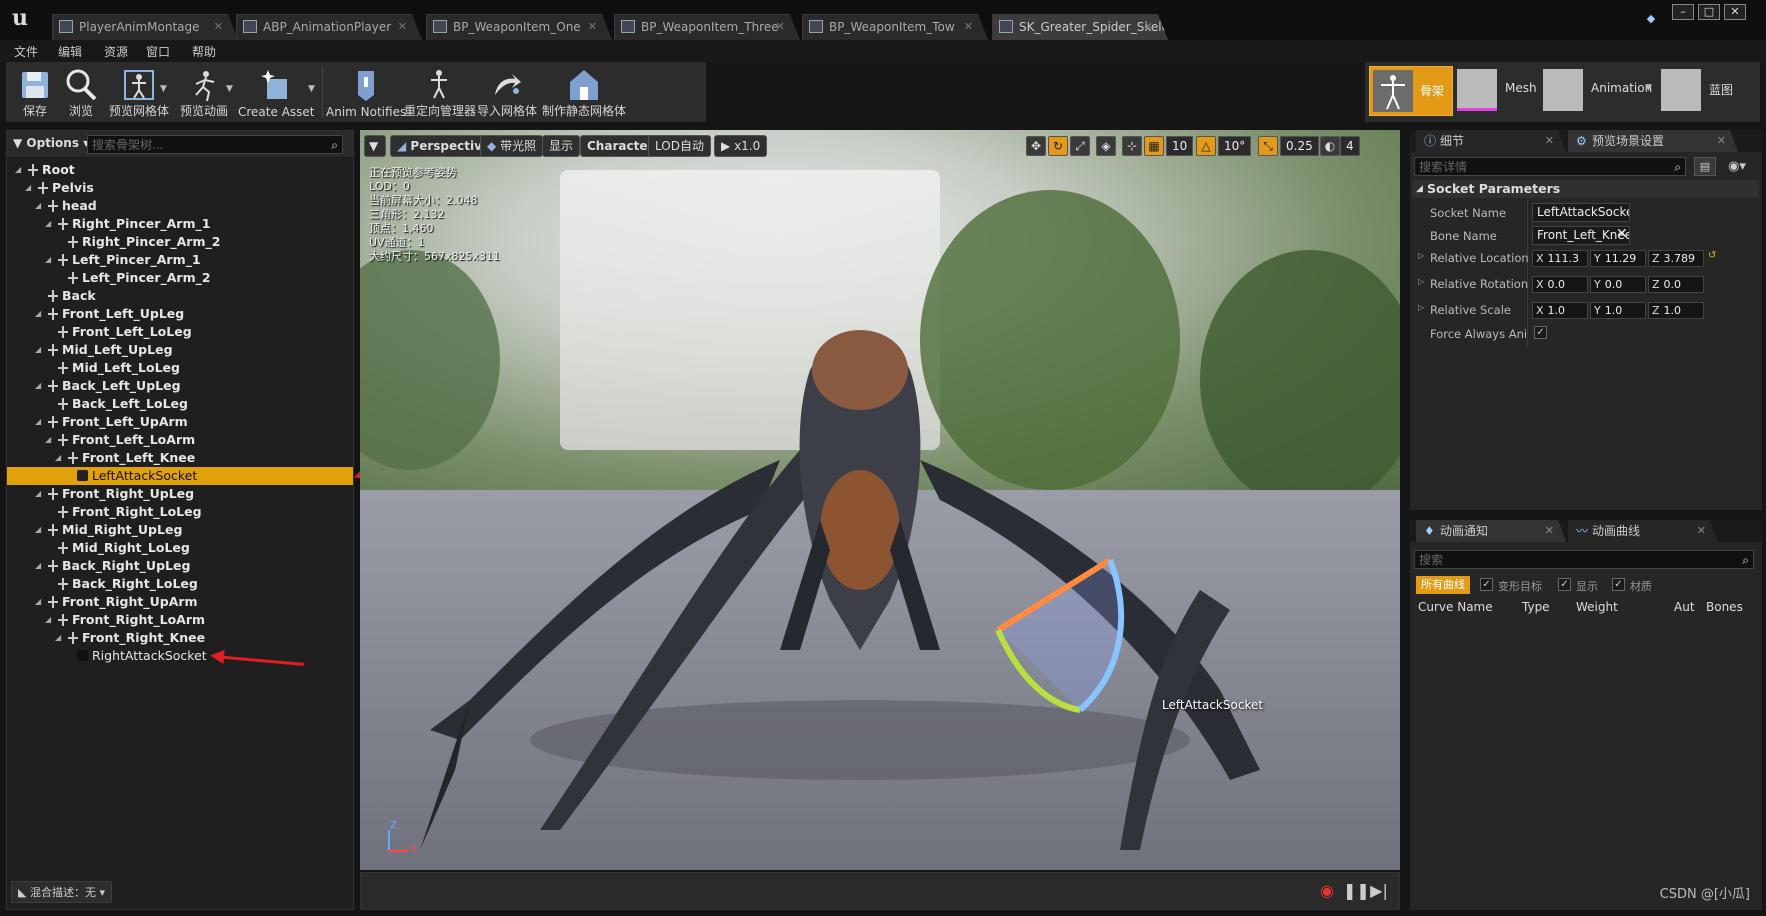 Image resolution: width=1766 pixels, height=916 pixels. I want to click on close-button: ✕, so click(1735, 12).